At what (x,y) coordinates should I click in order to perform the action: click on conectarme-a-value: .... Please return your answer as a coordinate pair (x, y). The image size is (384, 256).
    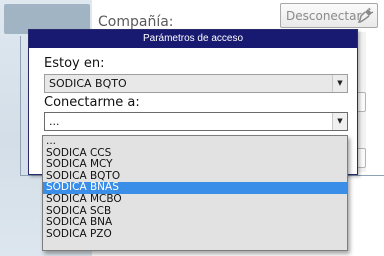
    Looking at the image, I should click on (54, 121).